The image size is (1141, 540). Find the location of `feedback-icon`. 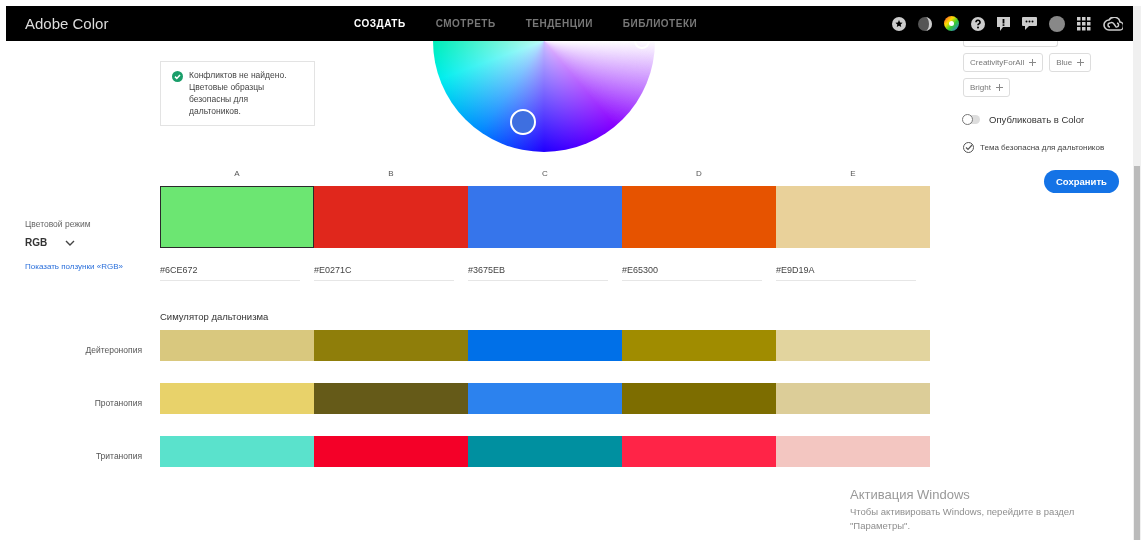

feedback-icon is located at coordinates (1003, 23).